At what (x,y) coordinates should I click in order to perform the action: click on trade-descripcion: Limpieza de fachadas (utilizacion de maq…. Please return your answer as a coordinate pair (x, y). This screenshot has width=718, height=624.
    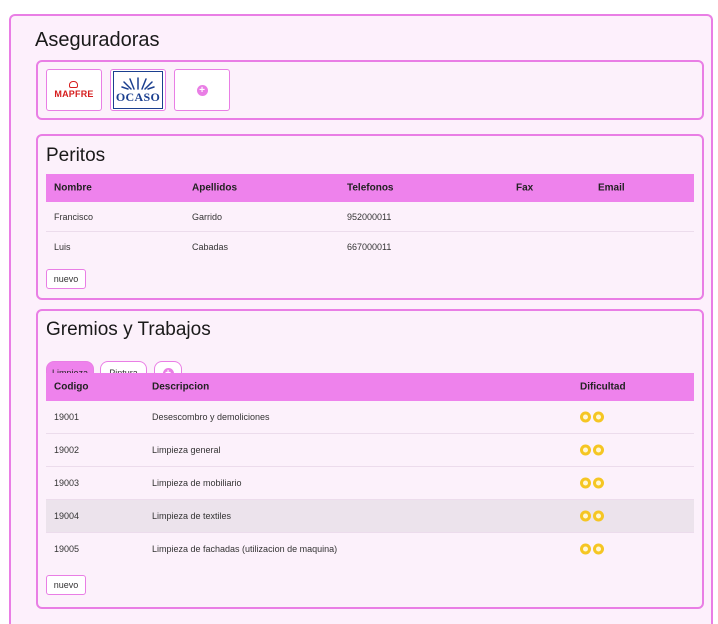
    Looking at the image, I should click on (245, 549).